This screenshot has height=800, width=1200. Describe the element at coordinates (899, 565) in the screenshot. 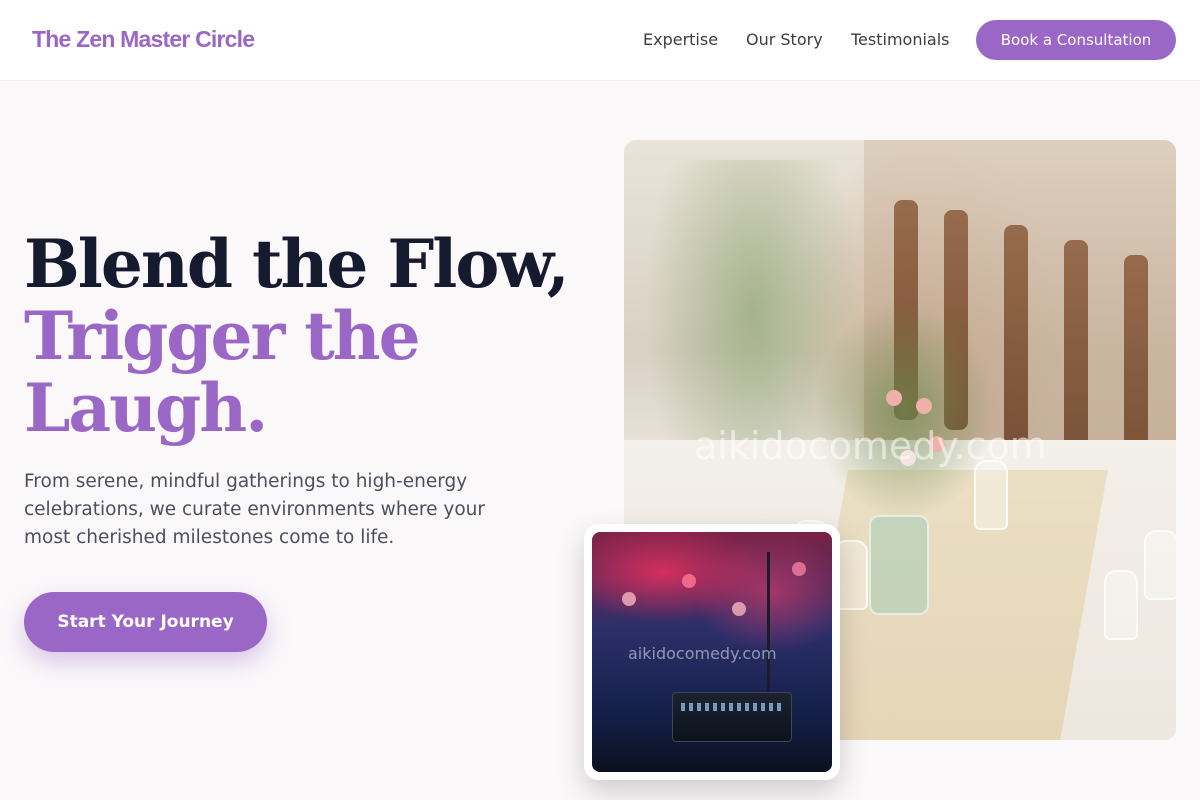

I see `glass-vase` at that location.